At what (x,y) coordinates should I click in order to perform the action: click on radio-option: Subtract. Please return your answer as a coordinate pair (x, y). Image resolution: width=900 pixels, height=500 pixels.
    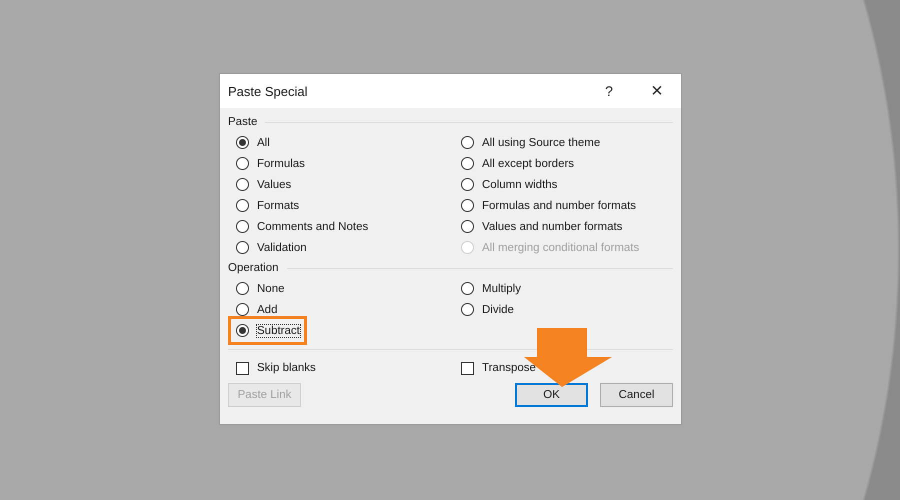
    Looking at the image, I should click on (267, 330).